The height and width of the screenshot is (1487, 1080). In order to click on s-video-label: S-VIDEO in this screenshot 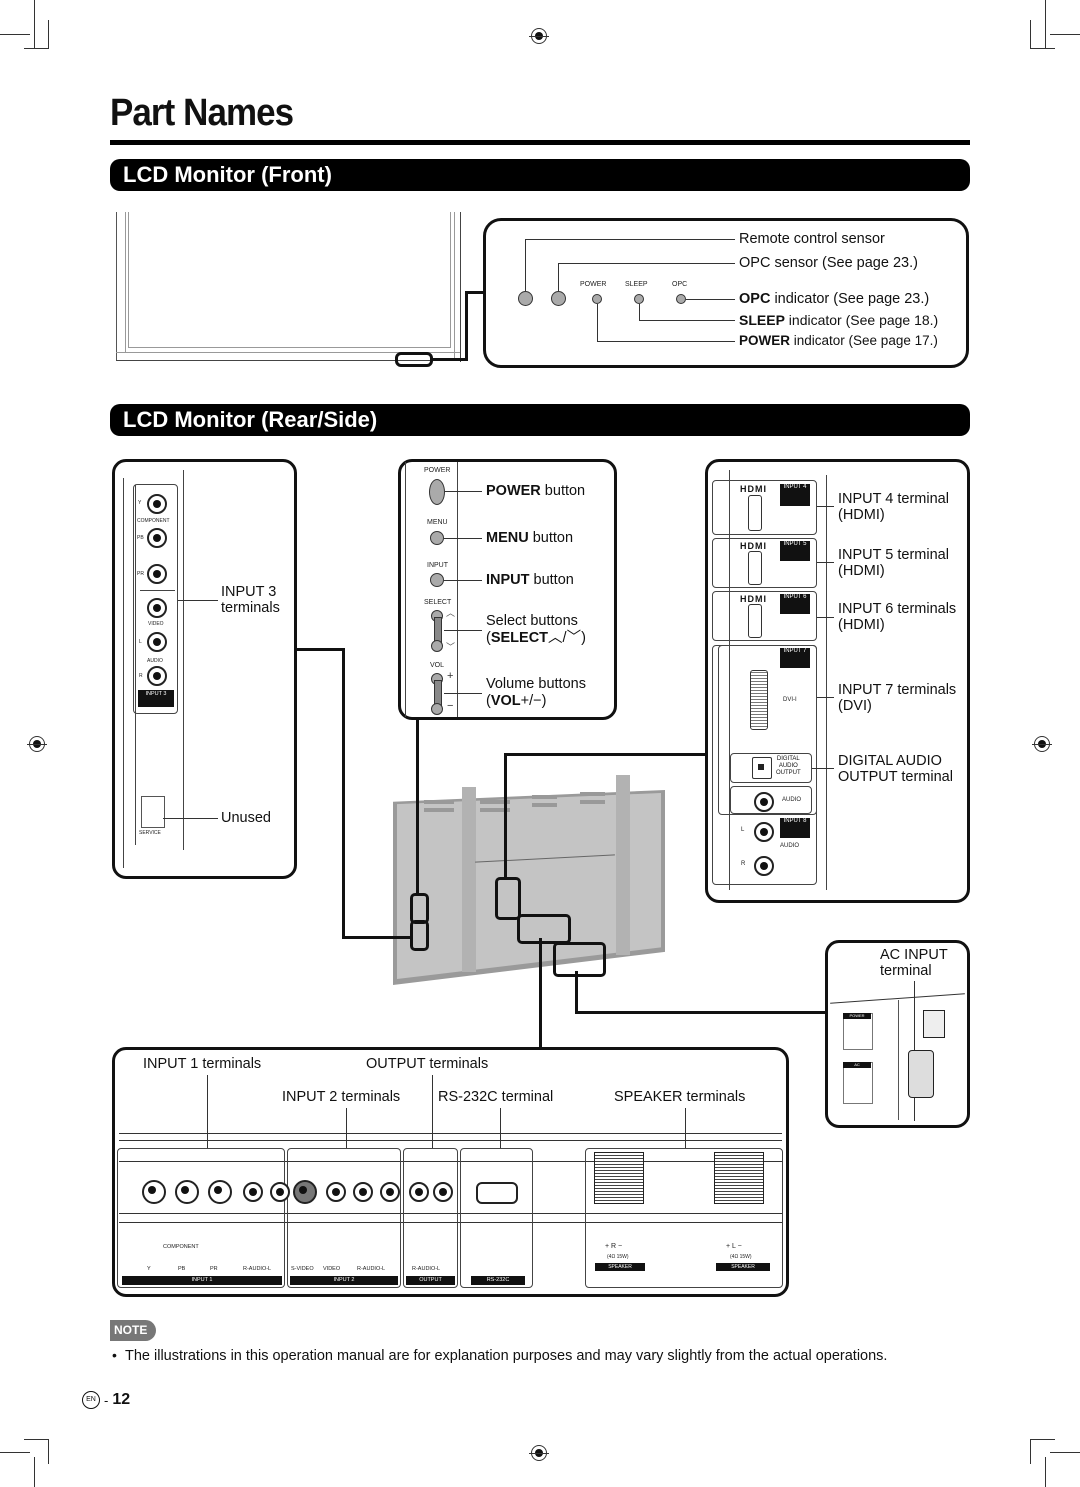, I will do `click(302, 1269)`.